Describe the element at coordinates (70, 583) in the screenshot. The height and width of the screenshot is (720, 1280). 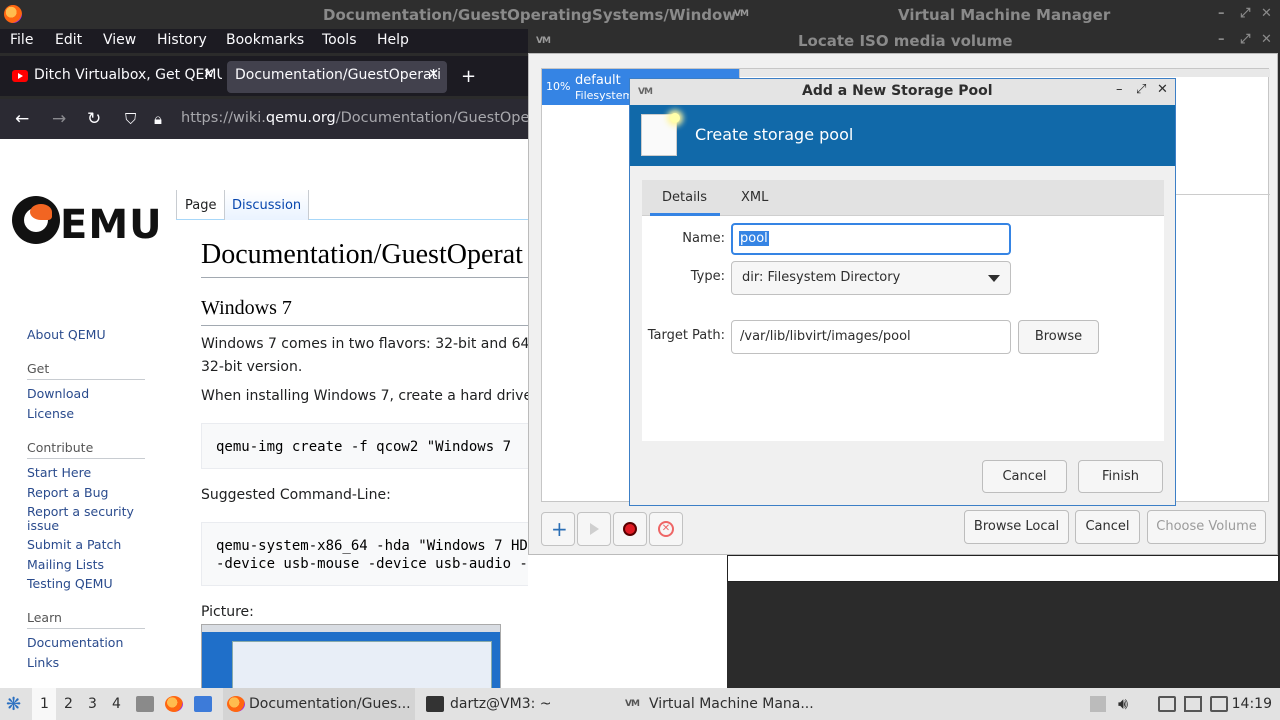
I see `sidebar-testing: Testing QEMU` at that location.